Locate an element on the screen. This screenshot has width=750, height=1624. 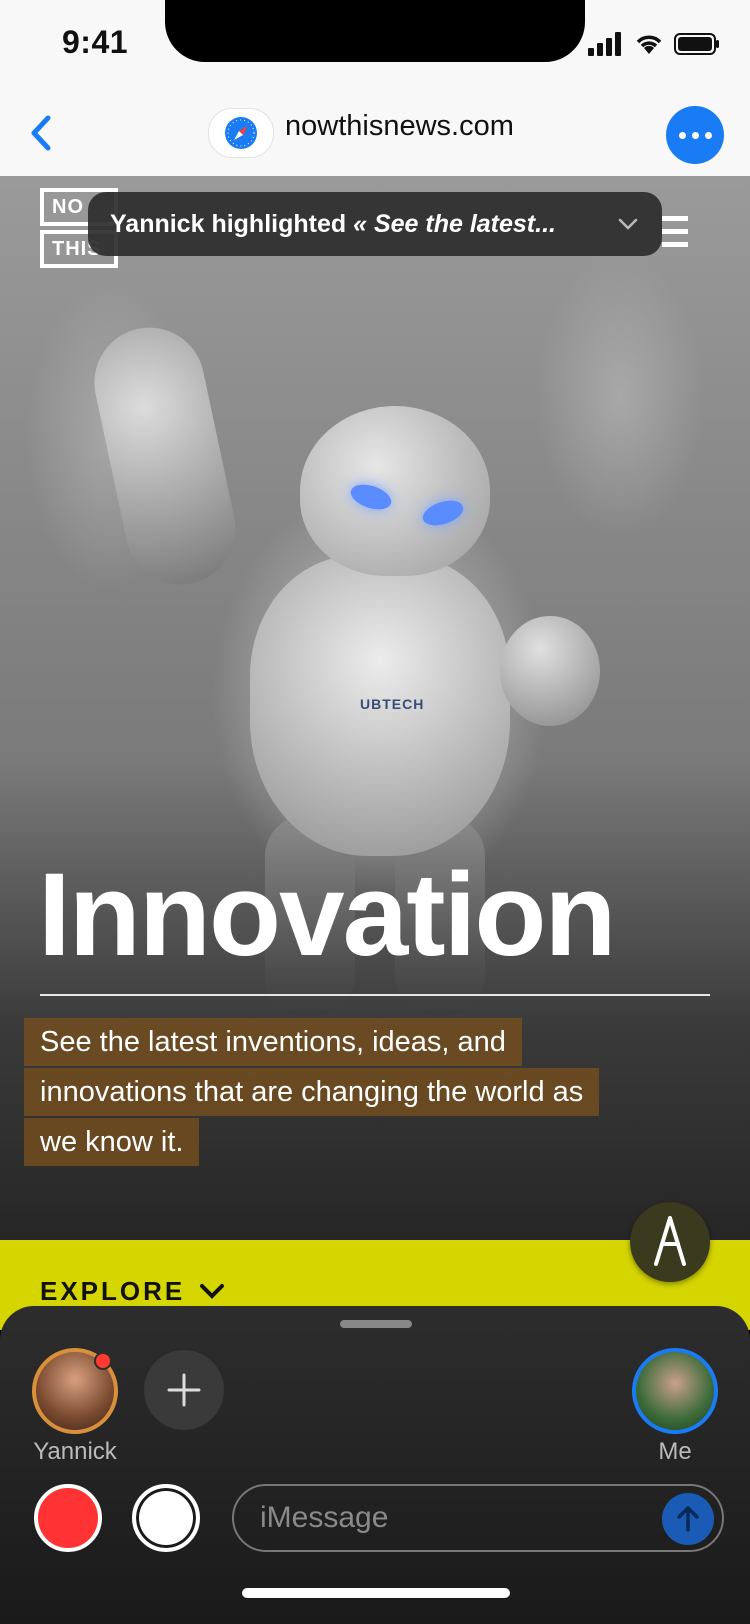
more-button is located at coordinates (695, 135).